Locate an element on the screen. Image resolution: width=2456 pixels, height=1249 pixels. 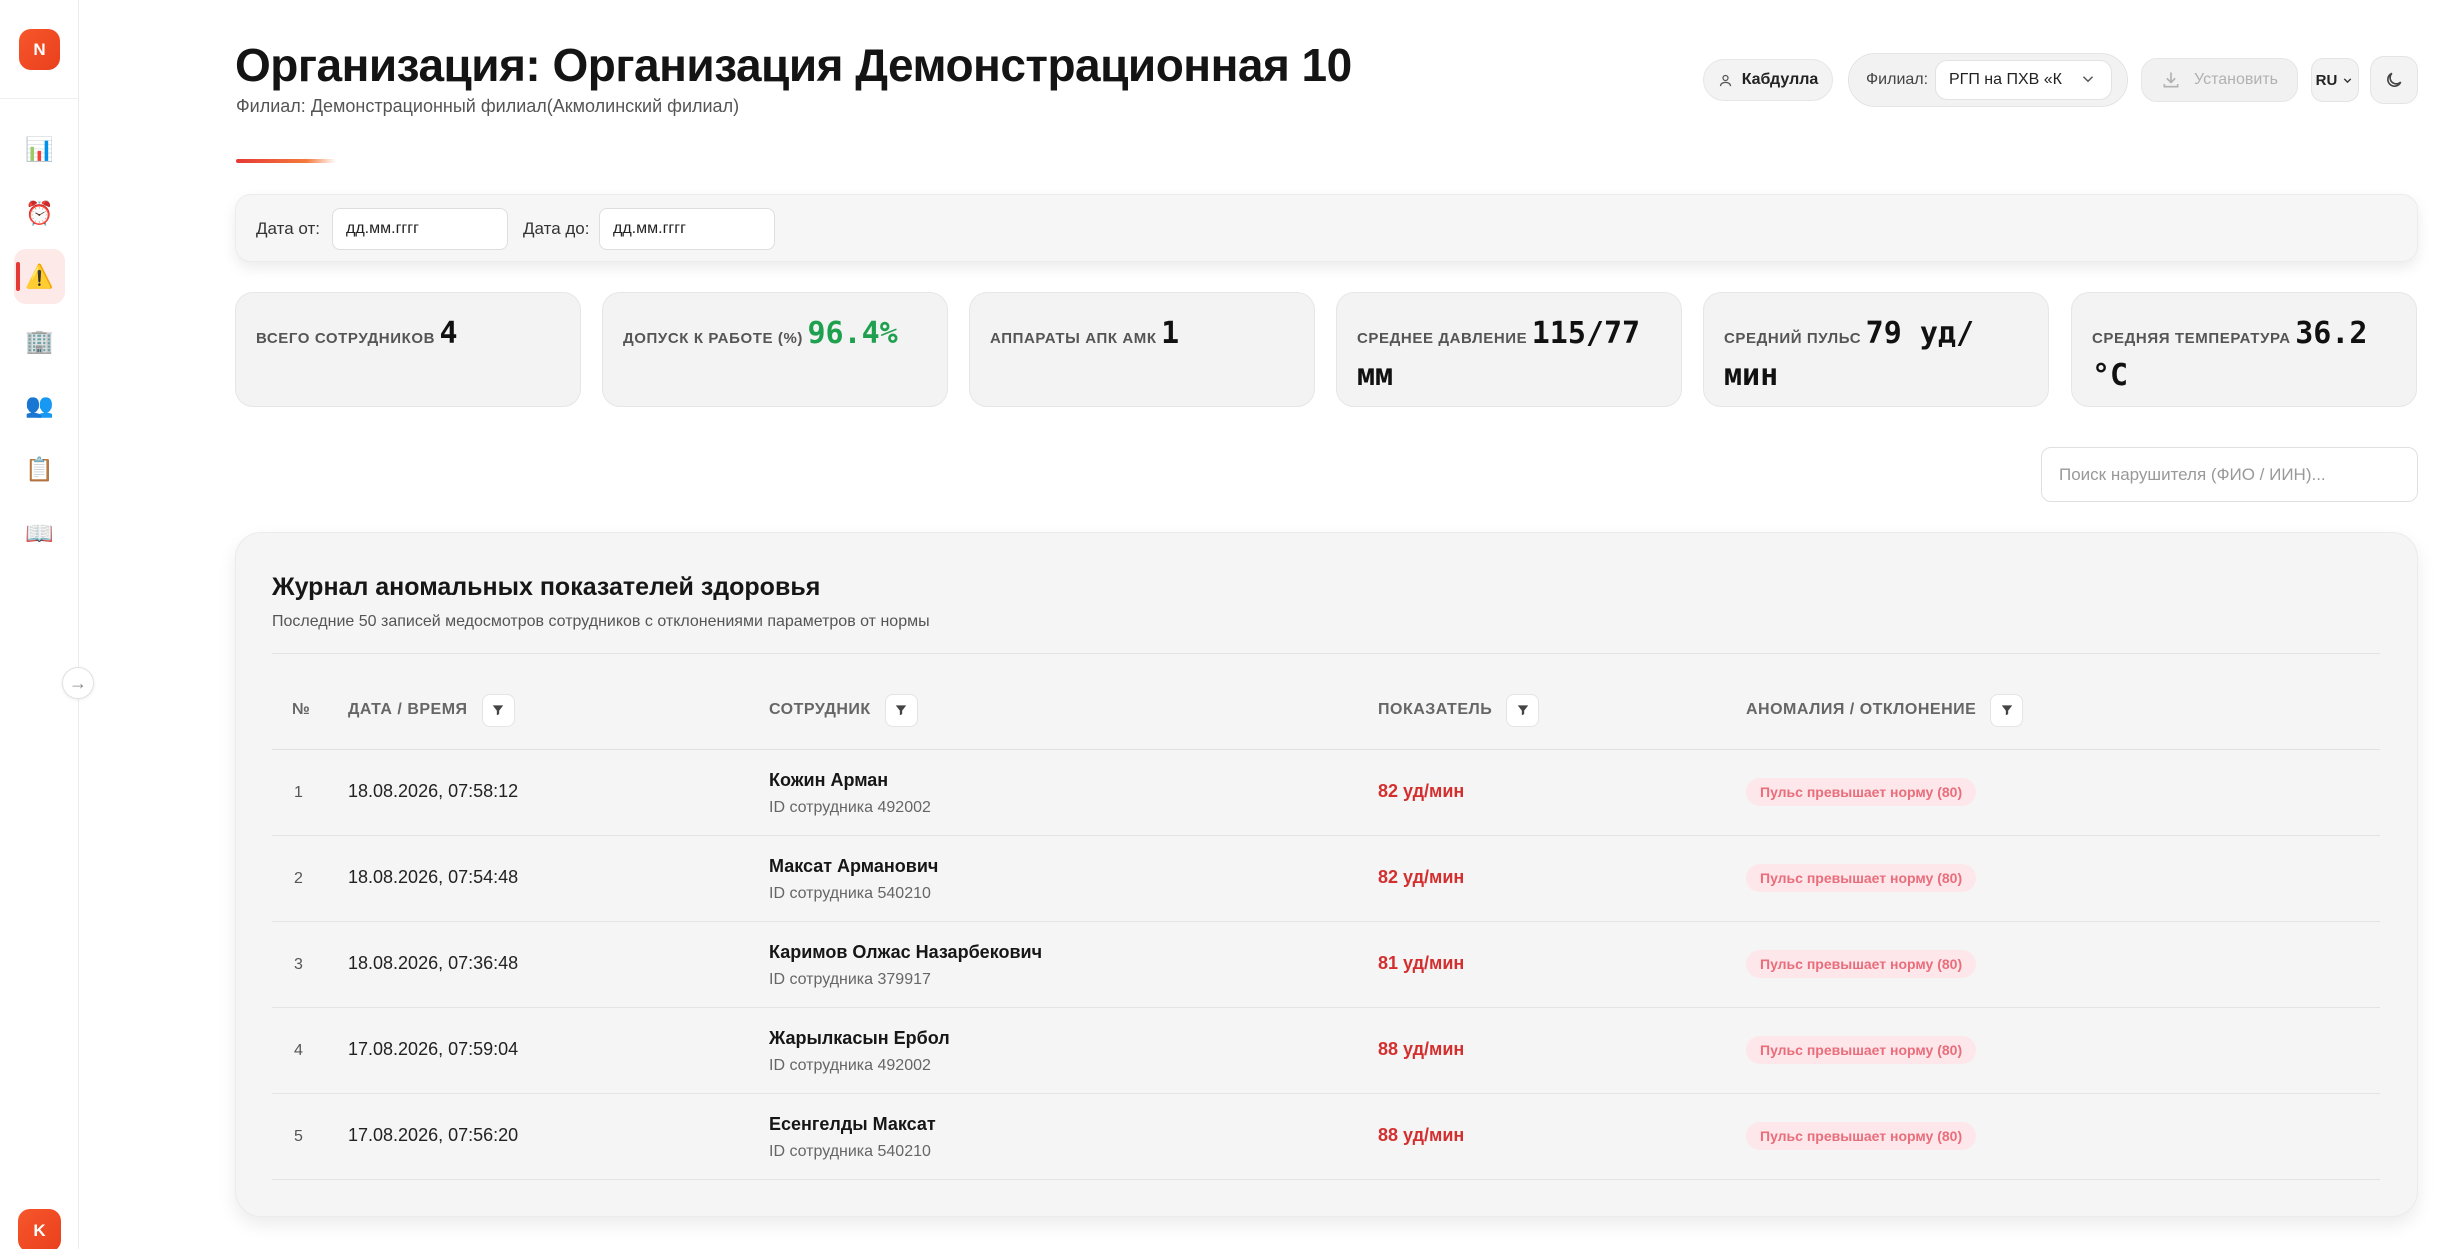
sidebar-item-guide: 📖 is located at coordinates (39, 533).